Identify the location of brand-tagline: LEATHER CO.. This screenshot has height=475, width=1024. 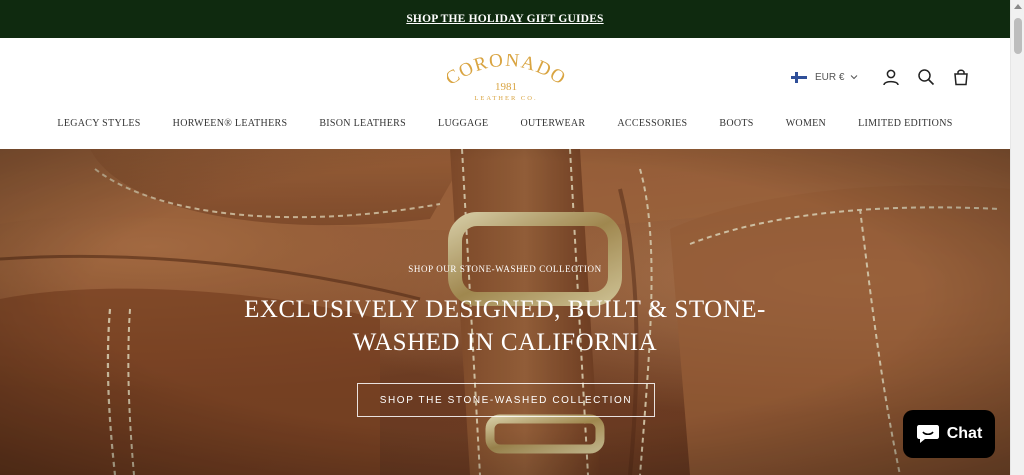
(505, 98).